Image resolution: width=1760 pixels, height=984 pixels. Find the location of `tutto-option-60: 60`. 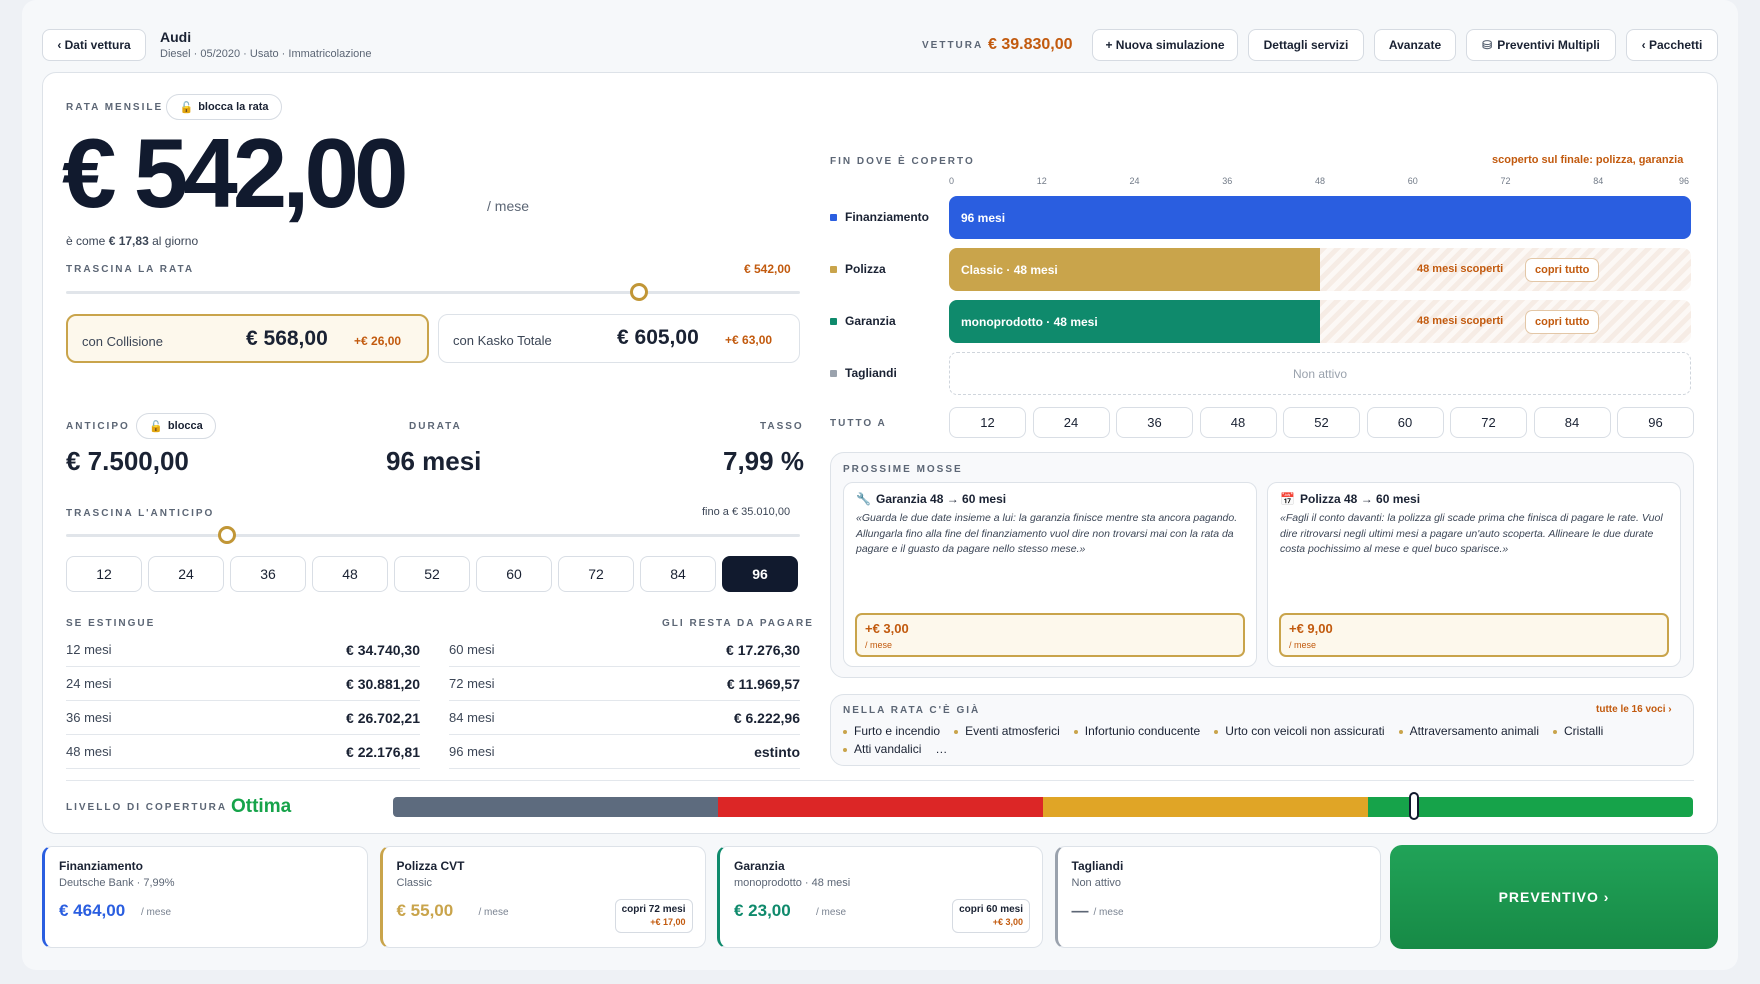

tutto-option-60: 60 is located at coordinates (1405, 422).